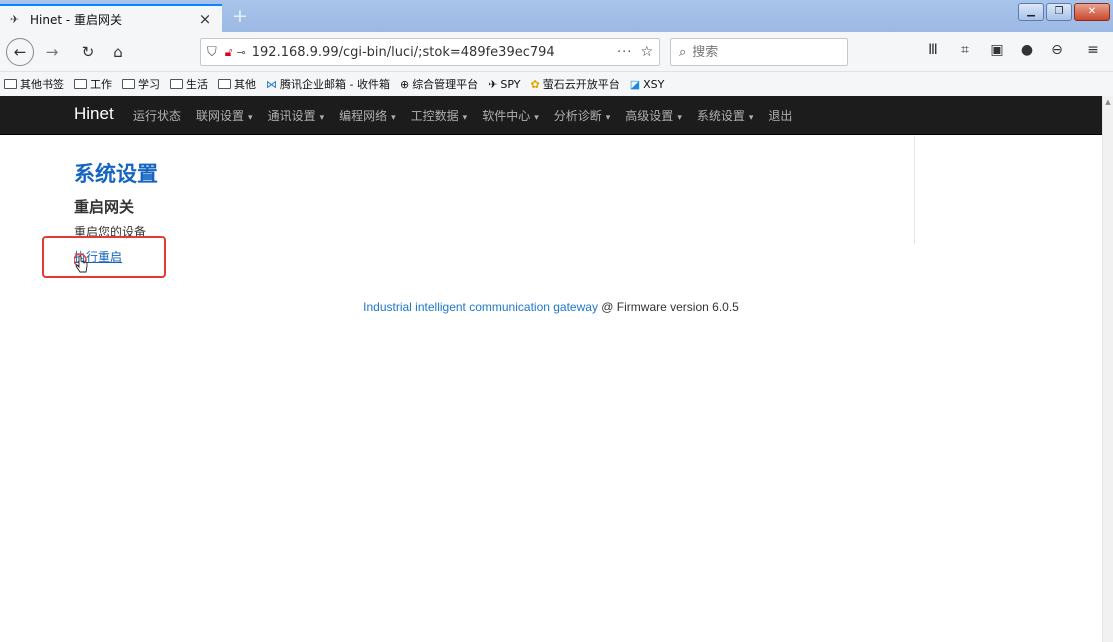 The width and height of the screenshot is (1113, 642). Describe the element at coordinates (104, 257) in the screenshot. I see `highlight-annotation` at that location.